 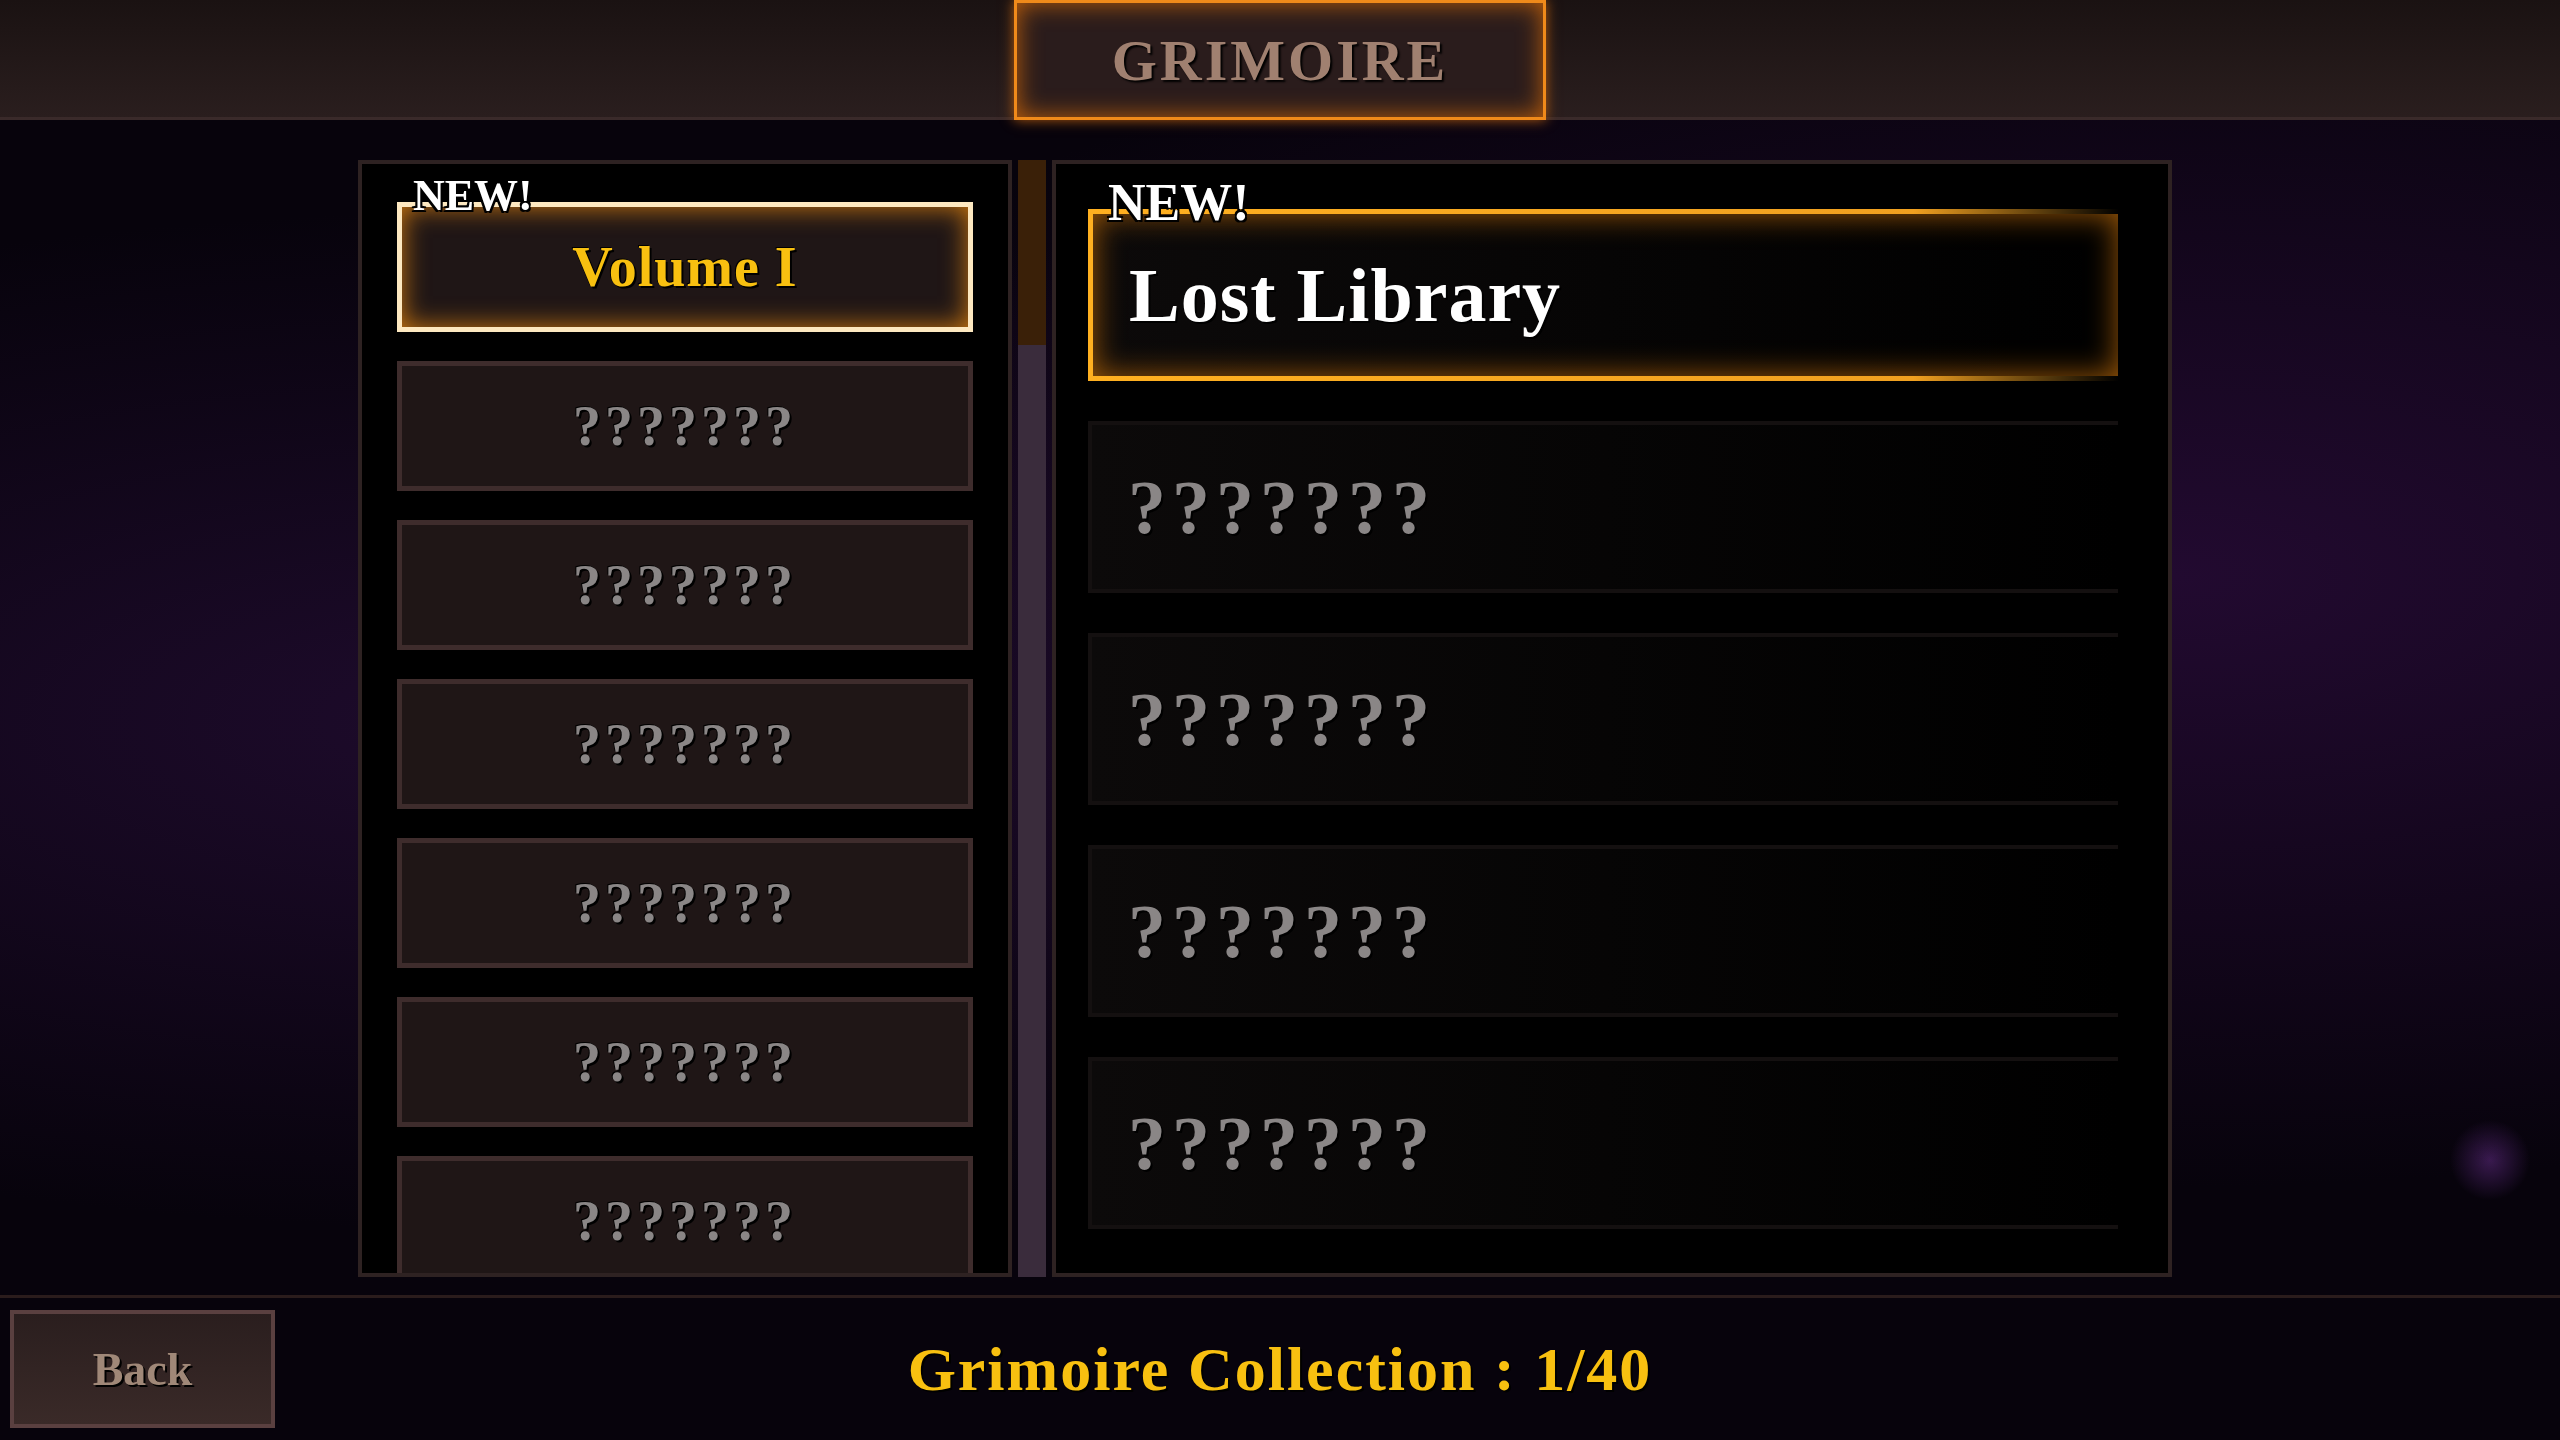 I want to click on back-button: Back, so click(x=142, y=1369).